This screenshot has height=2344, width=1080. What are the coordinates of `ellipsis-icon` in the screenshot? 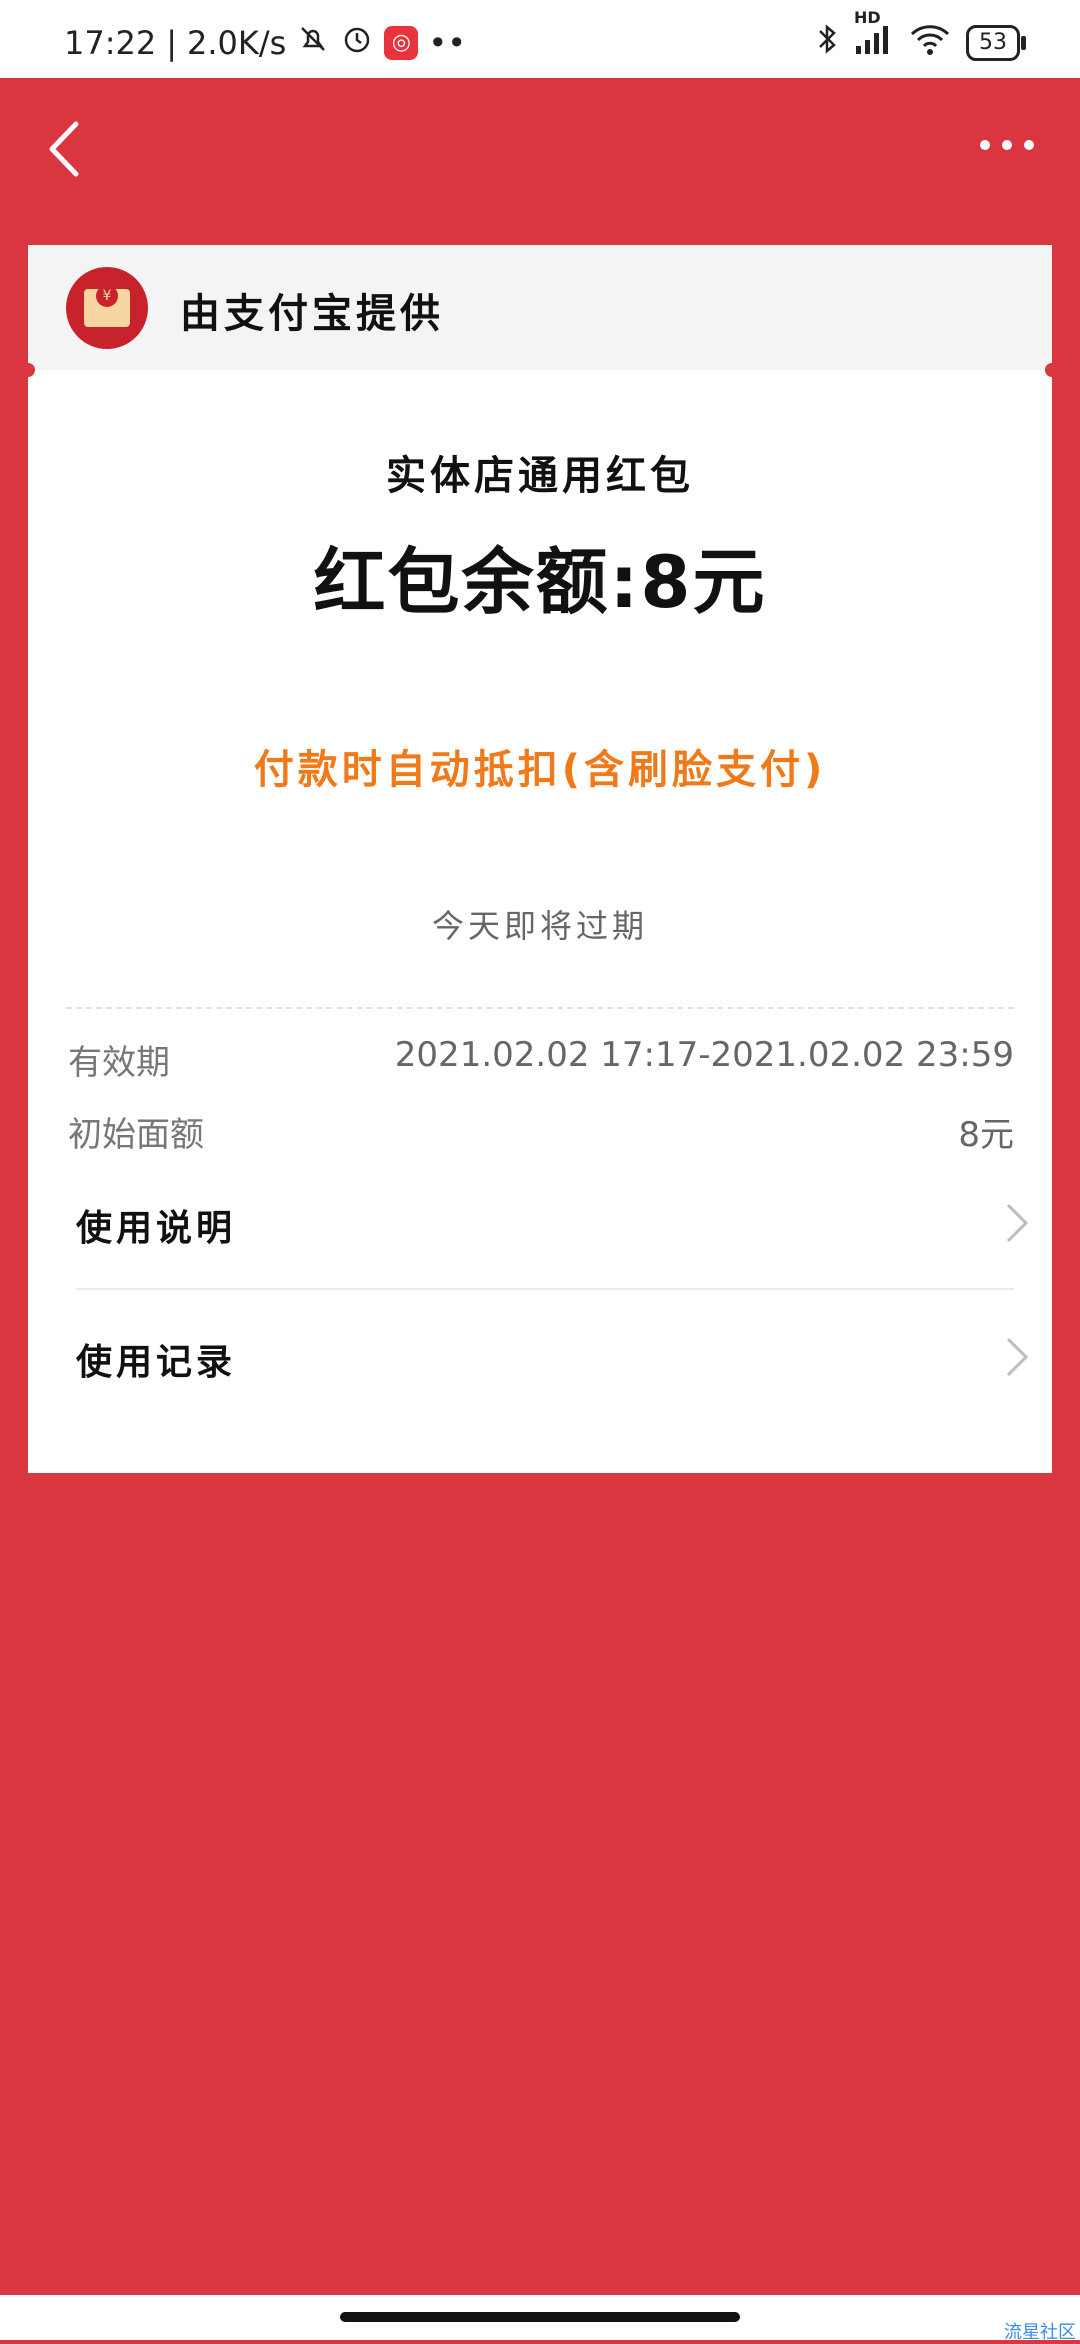 It's located at (1007, 145).